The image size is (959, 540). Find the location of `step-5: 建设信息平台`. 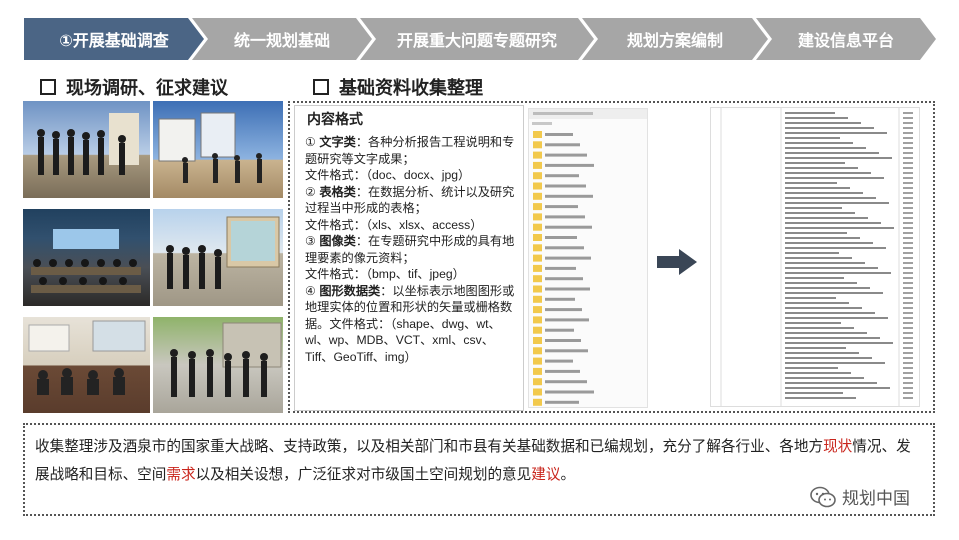

step-5: 建设信息平台 is located at coordinates (846, 39).